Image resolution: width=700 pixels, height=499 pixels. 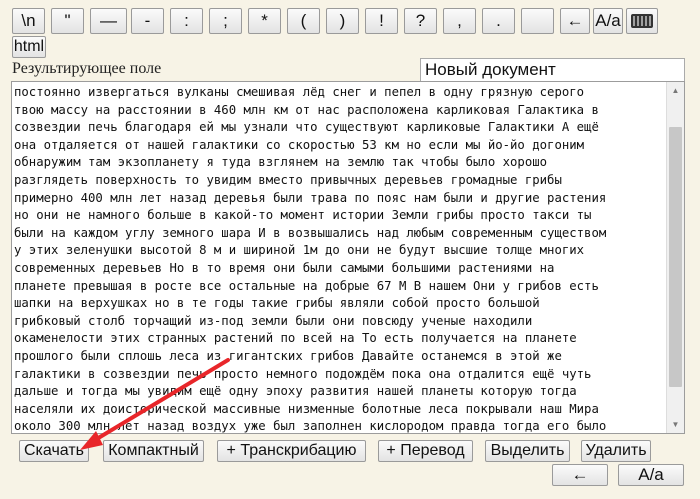 What do you see at coordinates (186, 21) in the screenshot?
I see `colon-button: :` at bounding box center [186, 21].